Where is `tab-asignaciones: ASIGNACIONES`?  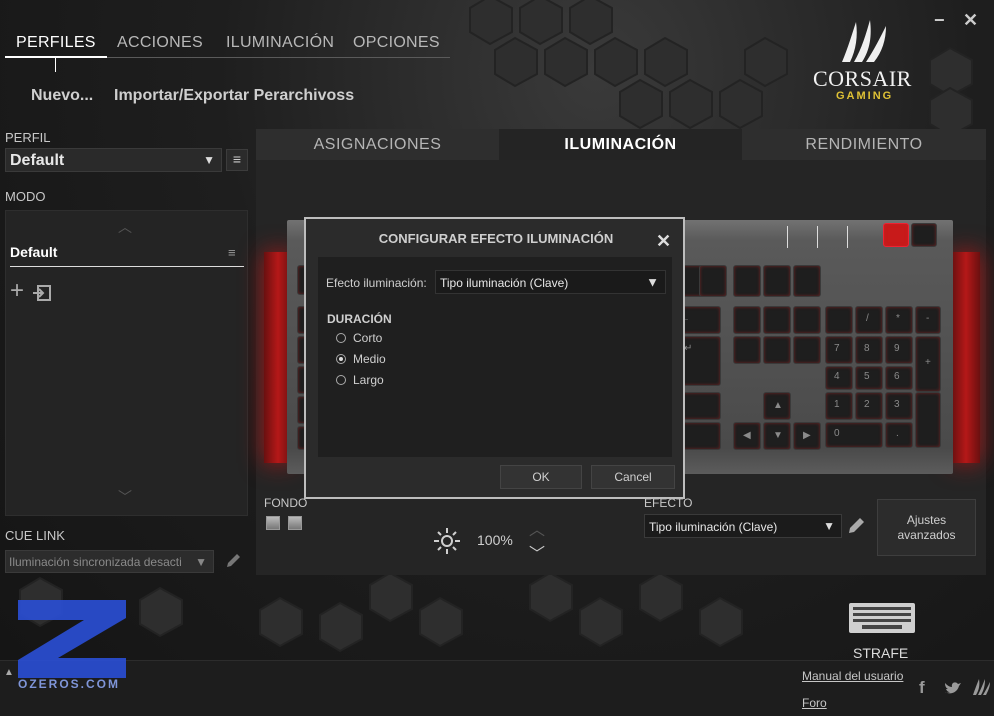 tab-asignaciones: ASIGNACIONES is located at coordinates (377, 144).